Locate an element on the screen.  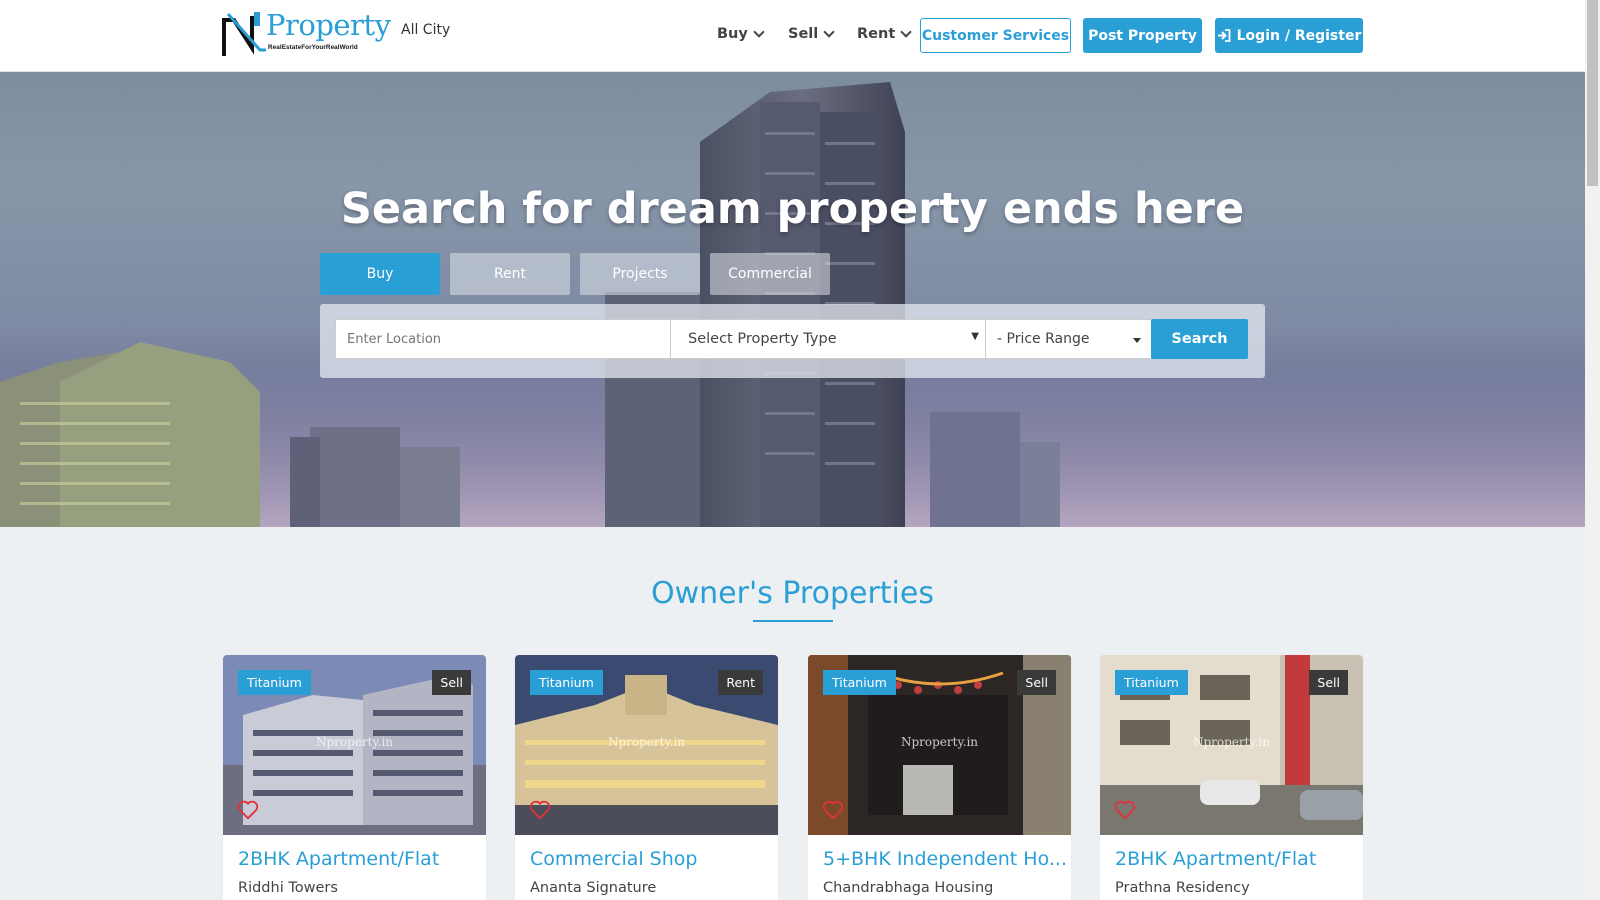
logo-text: Property is located at coordinates (328, 25).